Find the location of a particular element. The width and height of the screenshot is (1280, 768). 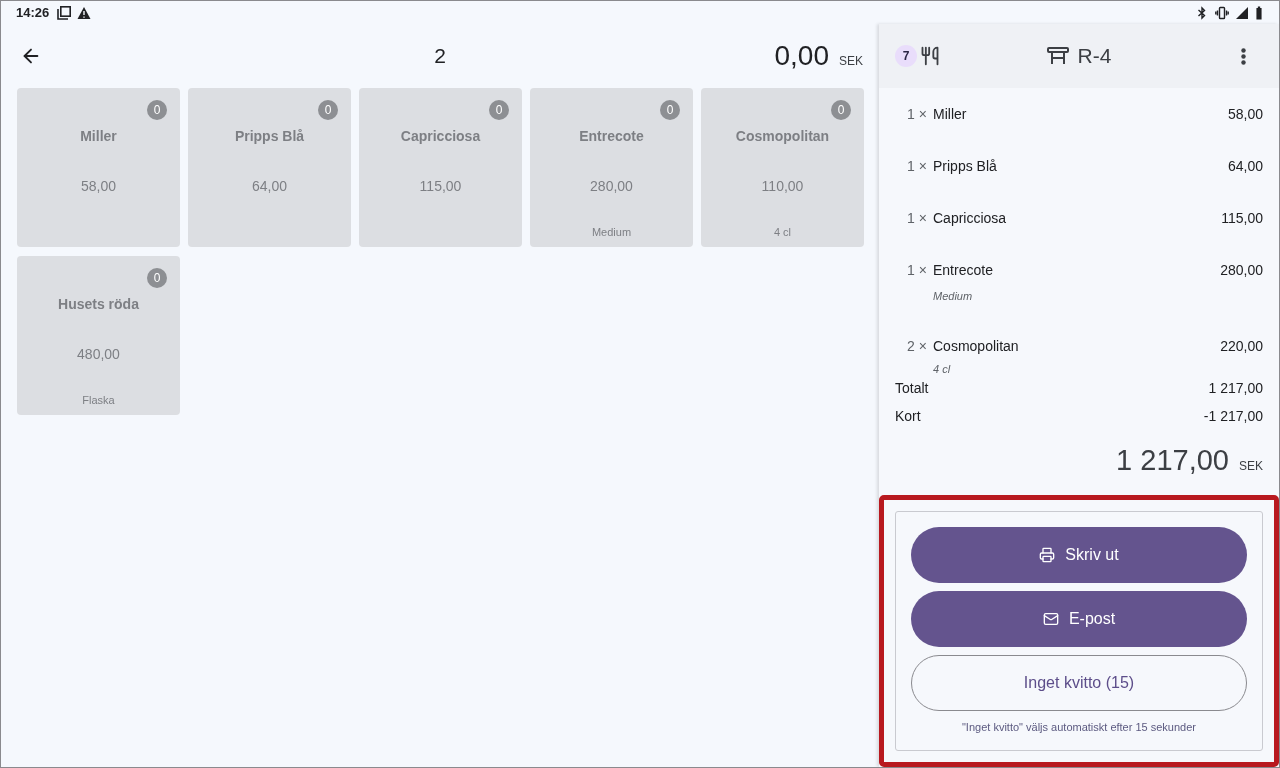

line-price: 115,00 is located at coordinates (1242, 218).